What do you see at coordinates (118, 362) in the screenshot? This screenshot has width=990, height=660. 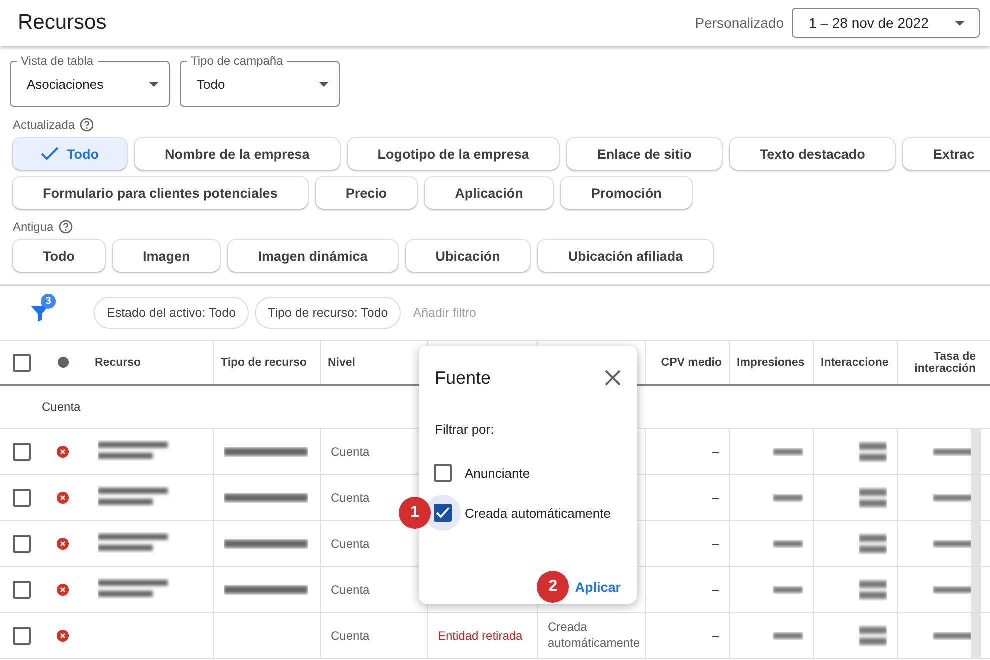 I see `column-header: Recurso` at bounding box center [118, 362].